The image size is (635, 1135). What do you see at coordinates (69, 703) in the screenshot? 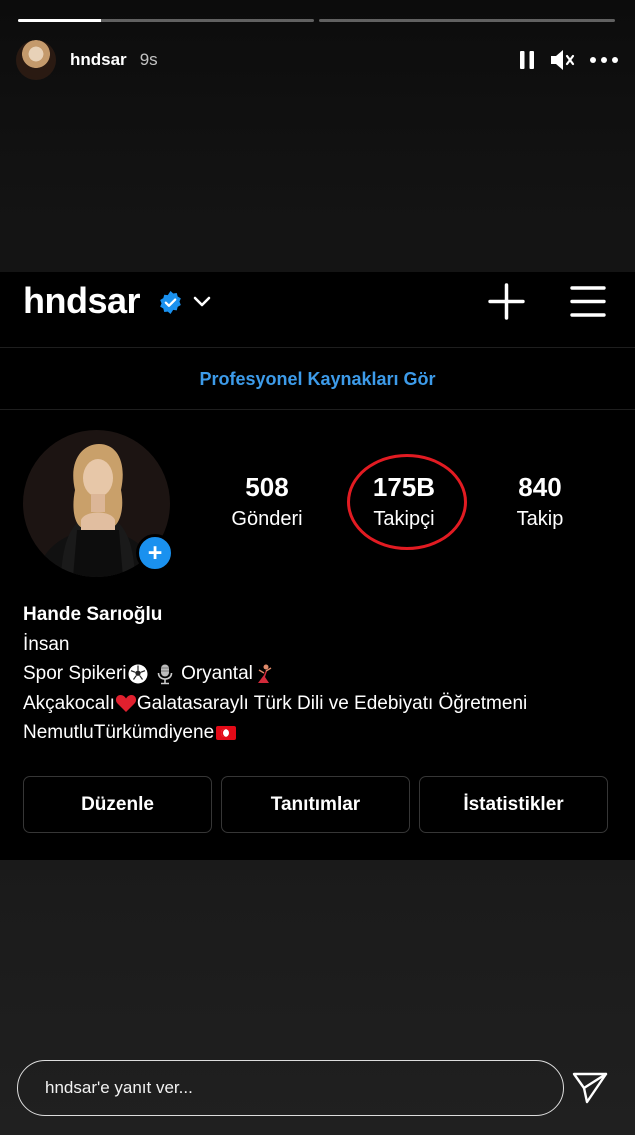
I see `bio-line-3-text-a: Akçakocalı` at bounding box center [69, 703].